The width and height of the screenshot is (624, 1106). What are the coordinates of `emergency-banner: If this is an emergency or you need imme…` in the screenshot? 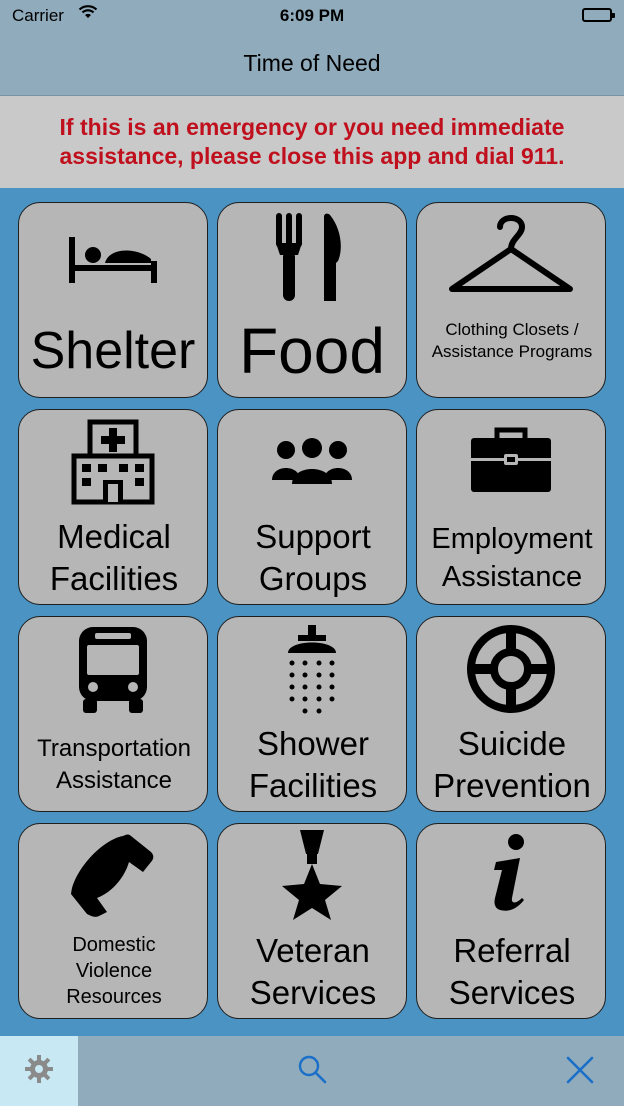 It's located at (312, 142).